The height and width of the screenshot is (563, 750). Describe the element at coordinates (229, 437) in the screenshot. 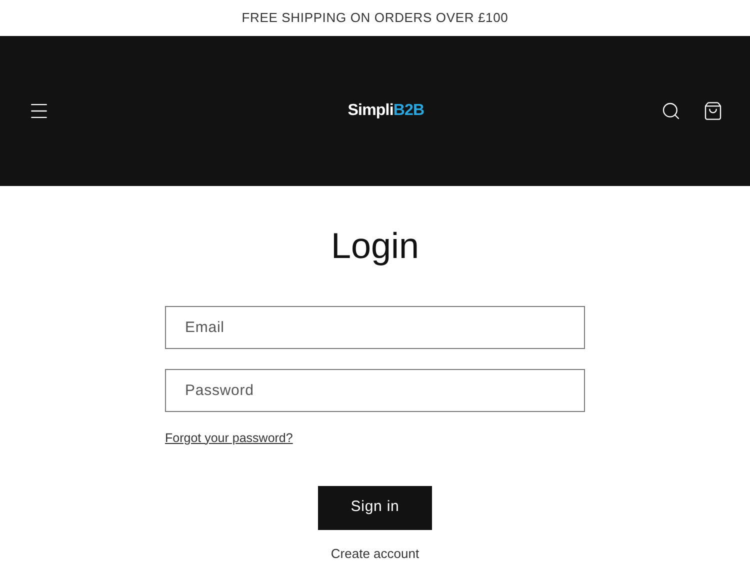

I see `forgot-password-link: Forgot your password?` at that location.